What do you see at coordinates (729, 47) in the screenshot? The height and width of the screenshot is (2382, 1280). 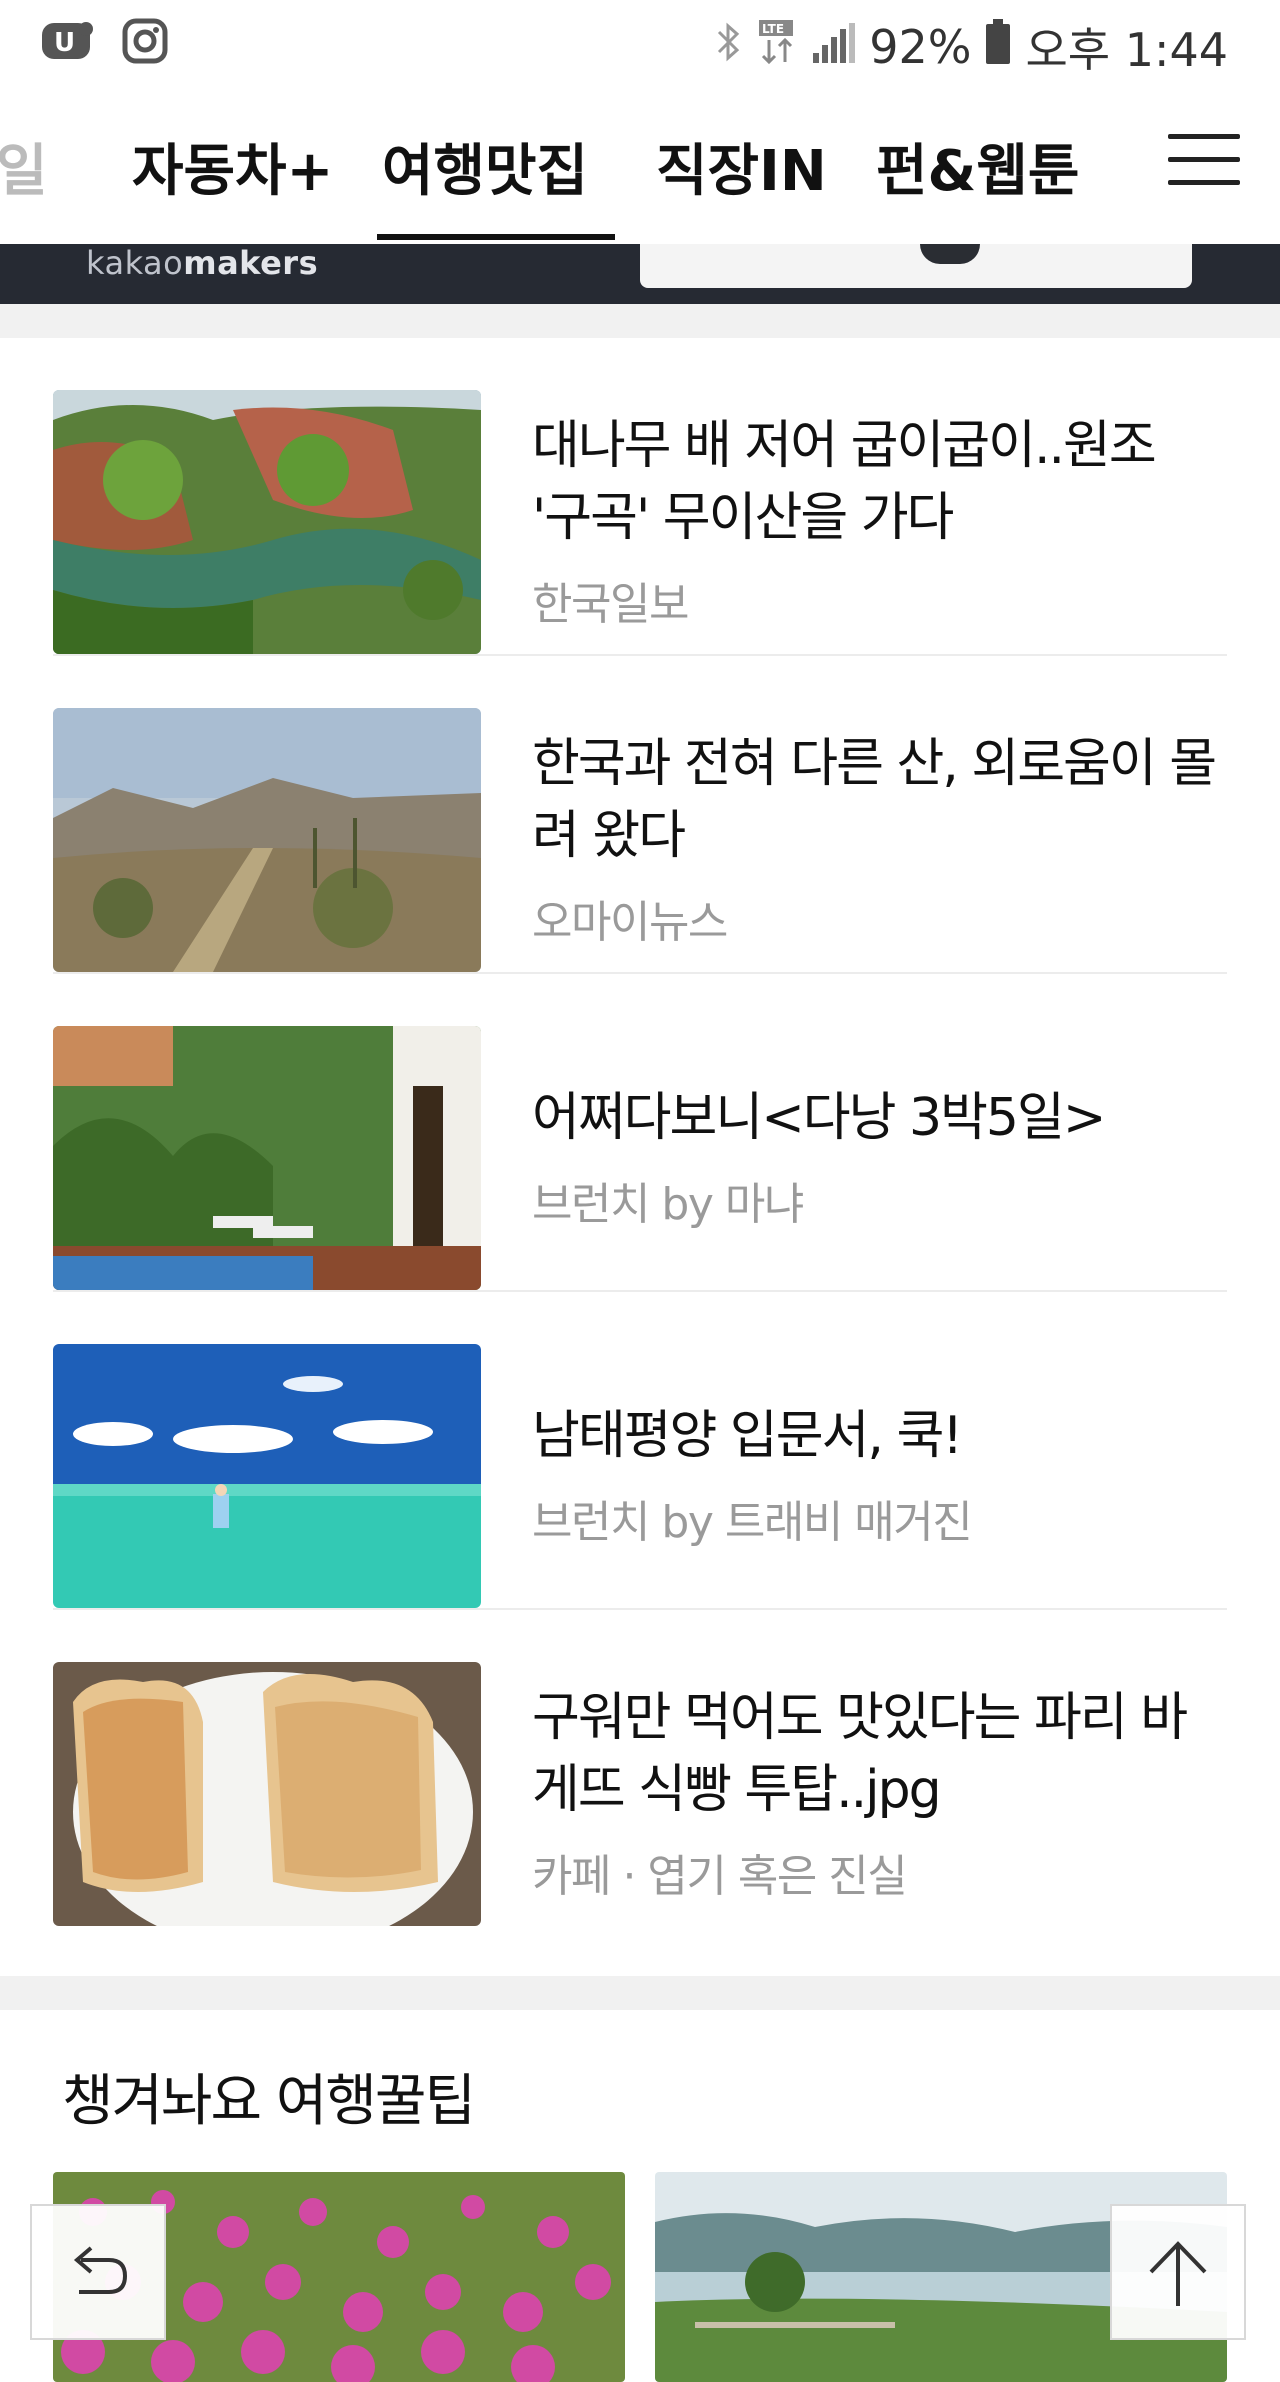 I see `bluetooth-icon` at bounding box center [729, 47].